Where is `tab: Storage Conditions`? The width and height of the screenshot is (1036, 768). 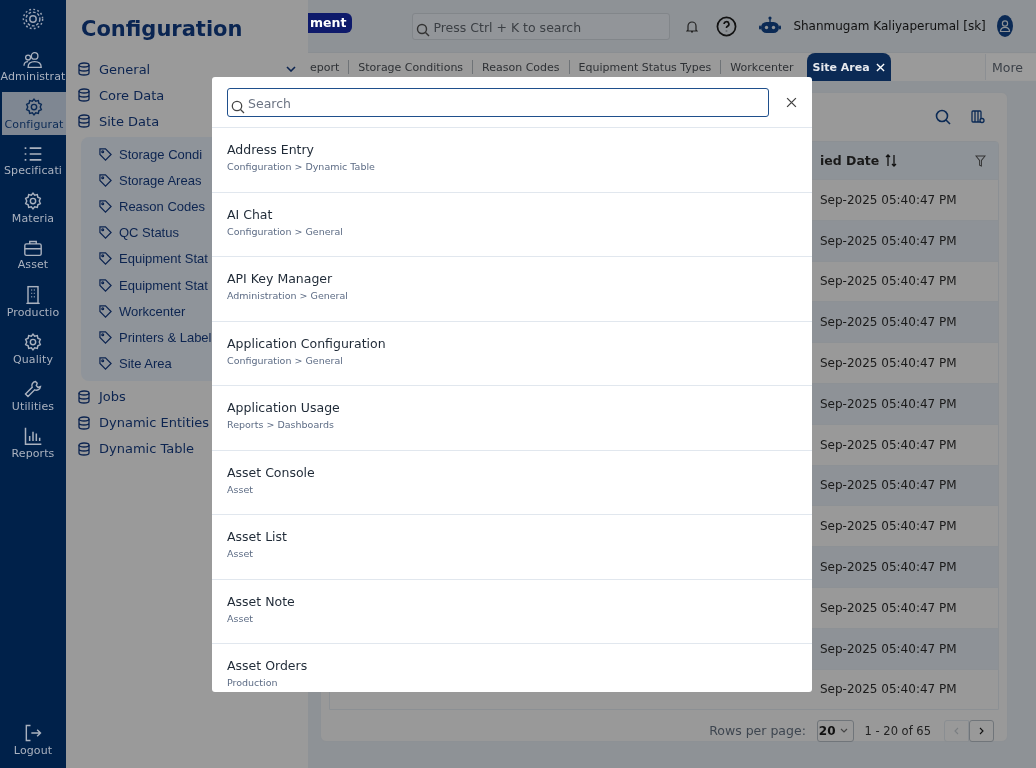
tab: Storage Conditions is located at coordinates (411, 67).